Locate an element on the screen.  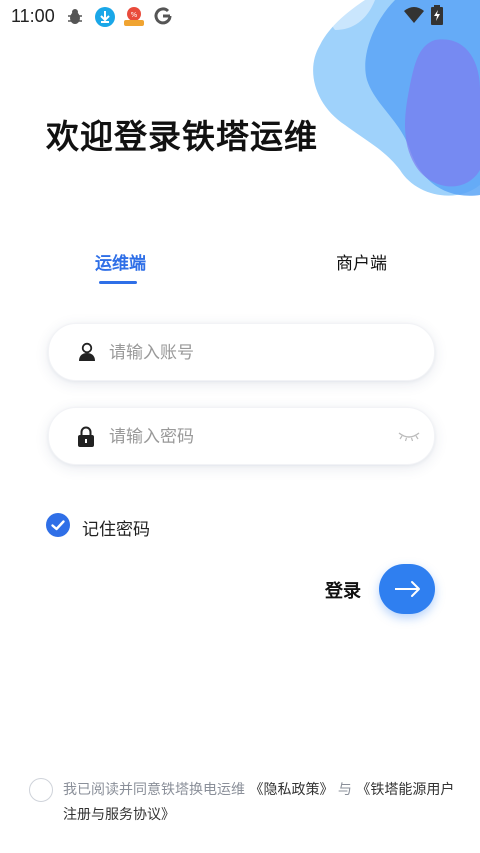
google-icon is located at coordinates (163, 16).